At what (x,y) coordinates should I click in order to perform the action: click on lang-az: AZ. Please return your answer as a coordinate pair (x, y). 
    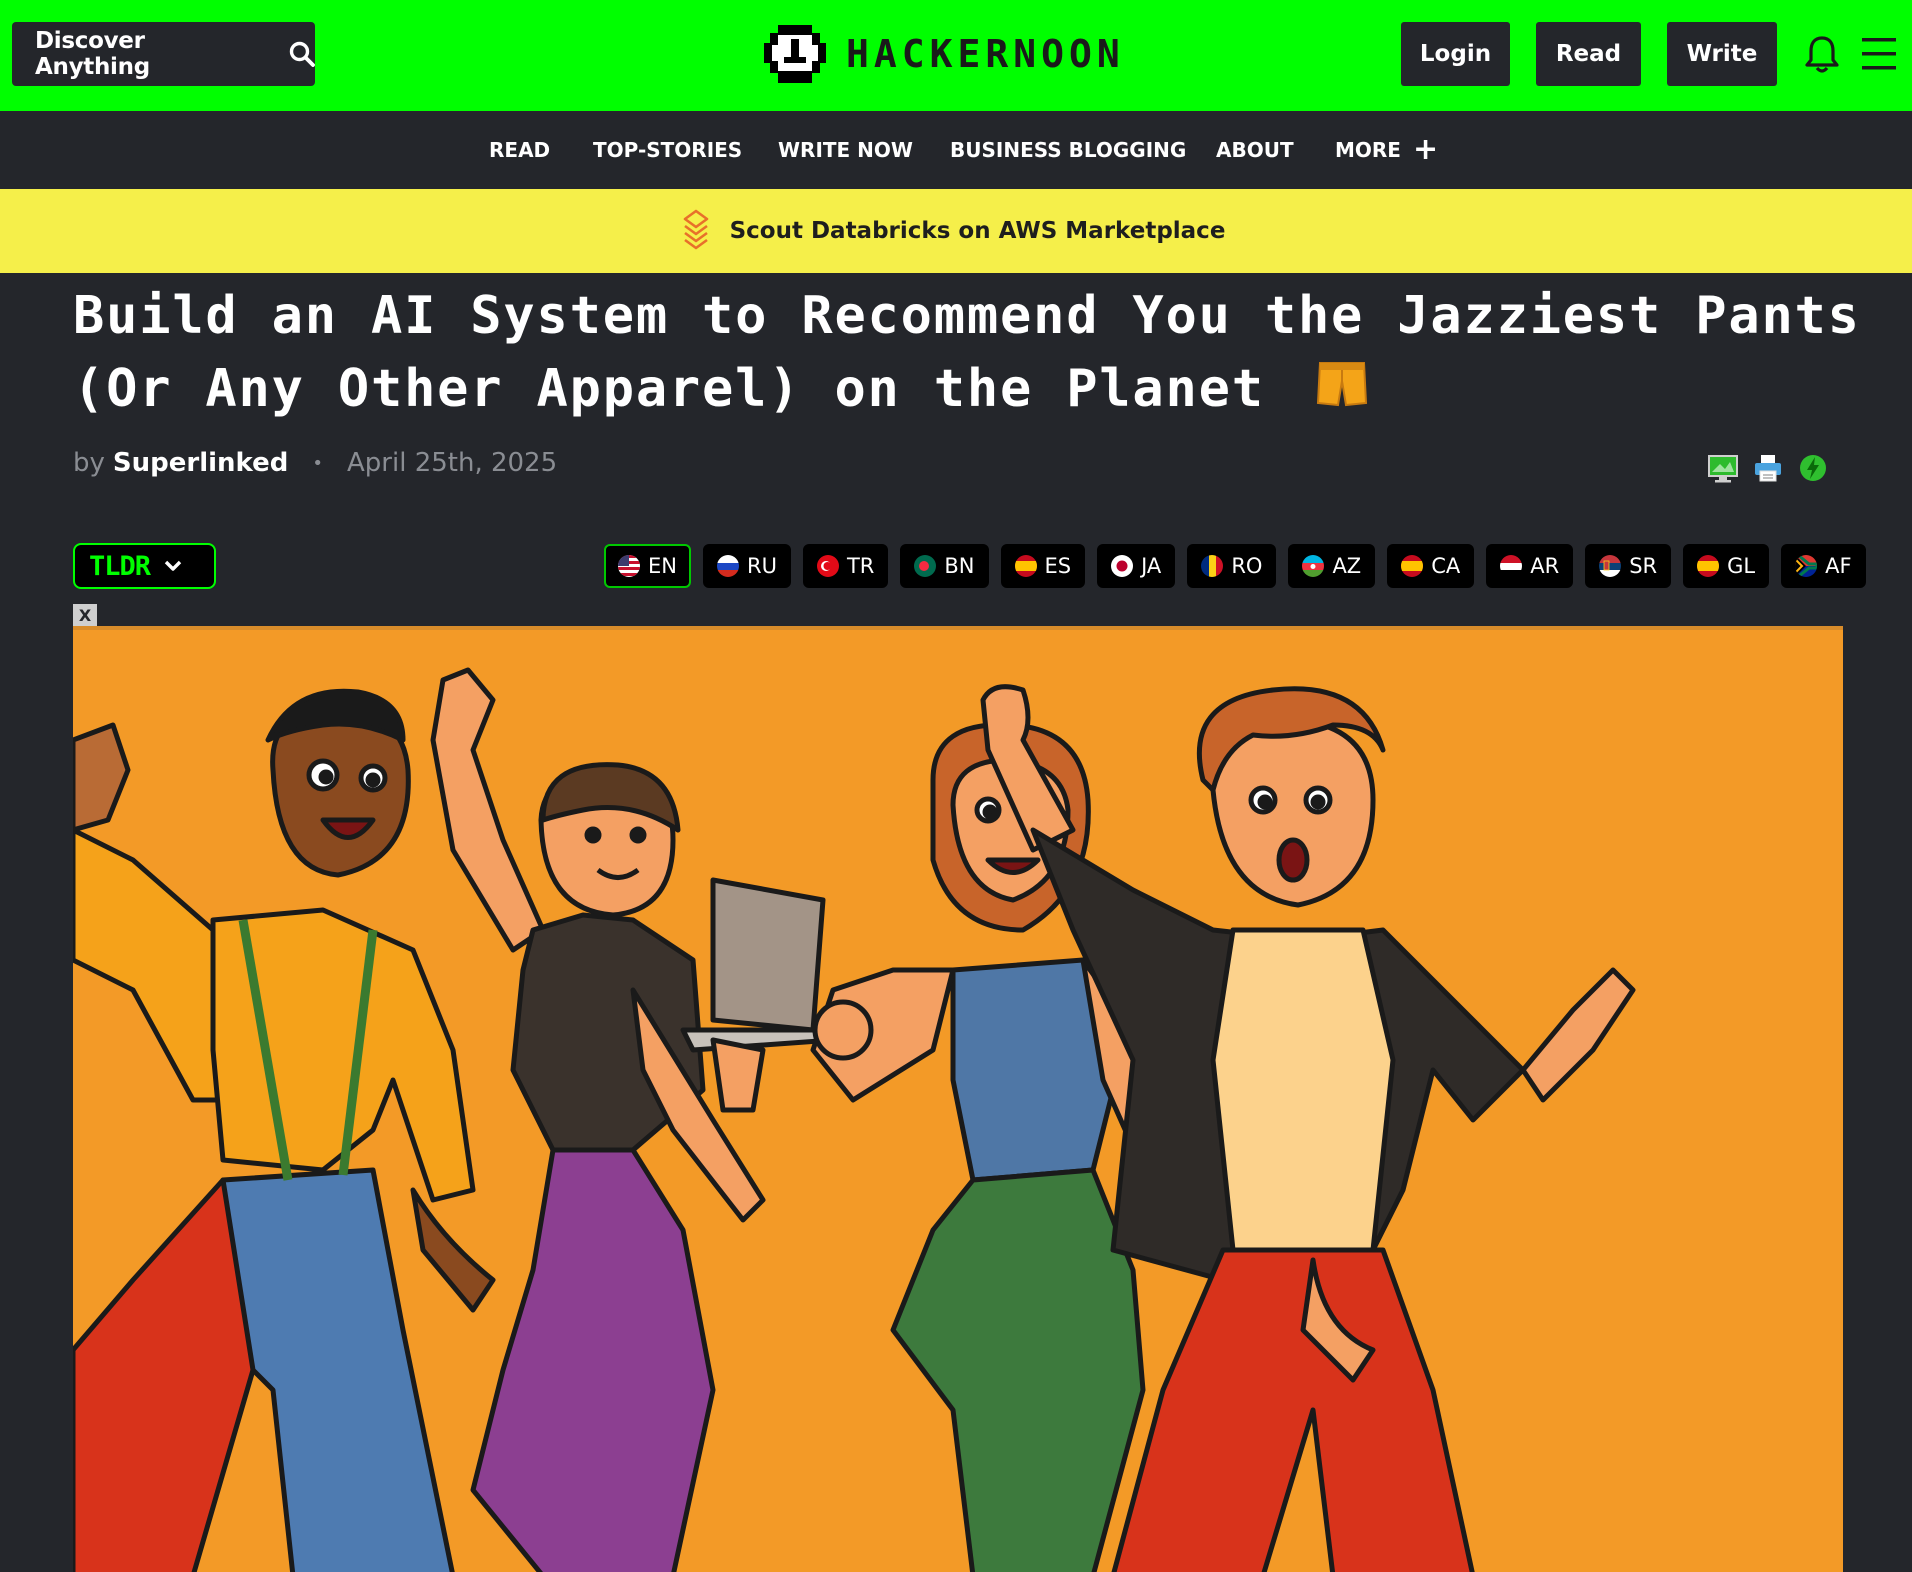
    Looking at the image, I should click on (1332, 566).